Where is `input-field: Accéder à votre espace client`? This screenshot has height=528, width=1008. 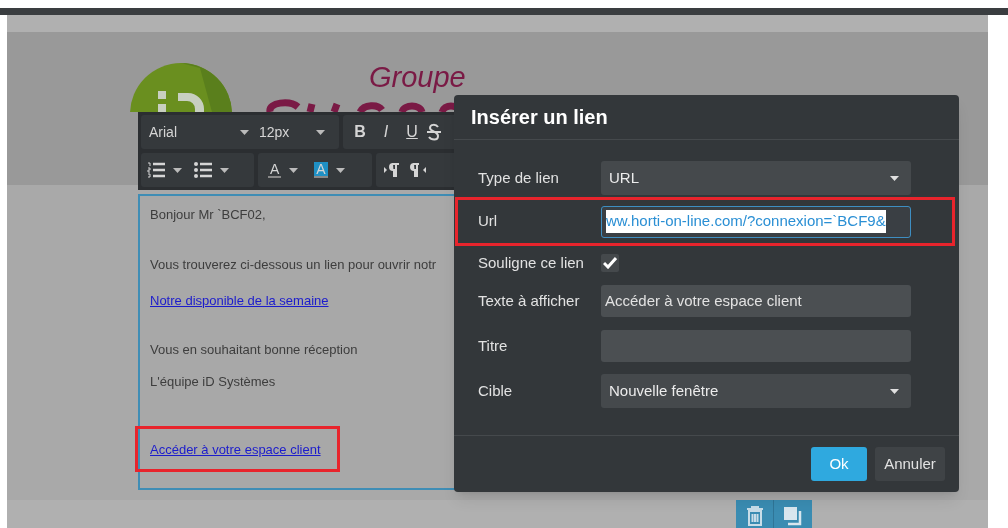 input-field: Accéder à votre espace client is located at coordinates (756, 301).